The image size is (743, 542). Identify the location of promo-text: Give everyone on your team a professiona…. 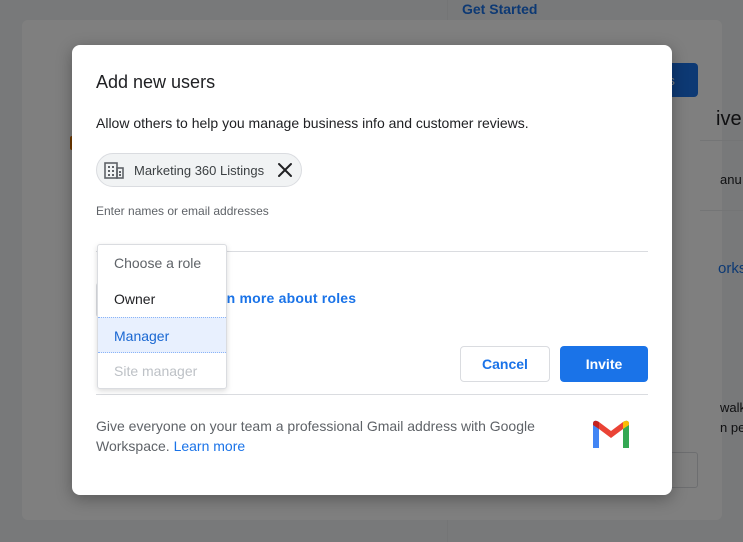
(315, 436).